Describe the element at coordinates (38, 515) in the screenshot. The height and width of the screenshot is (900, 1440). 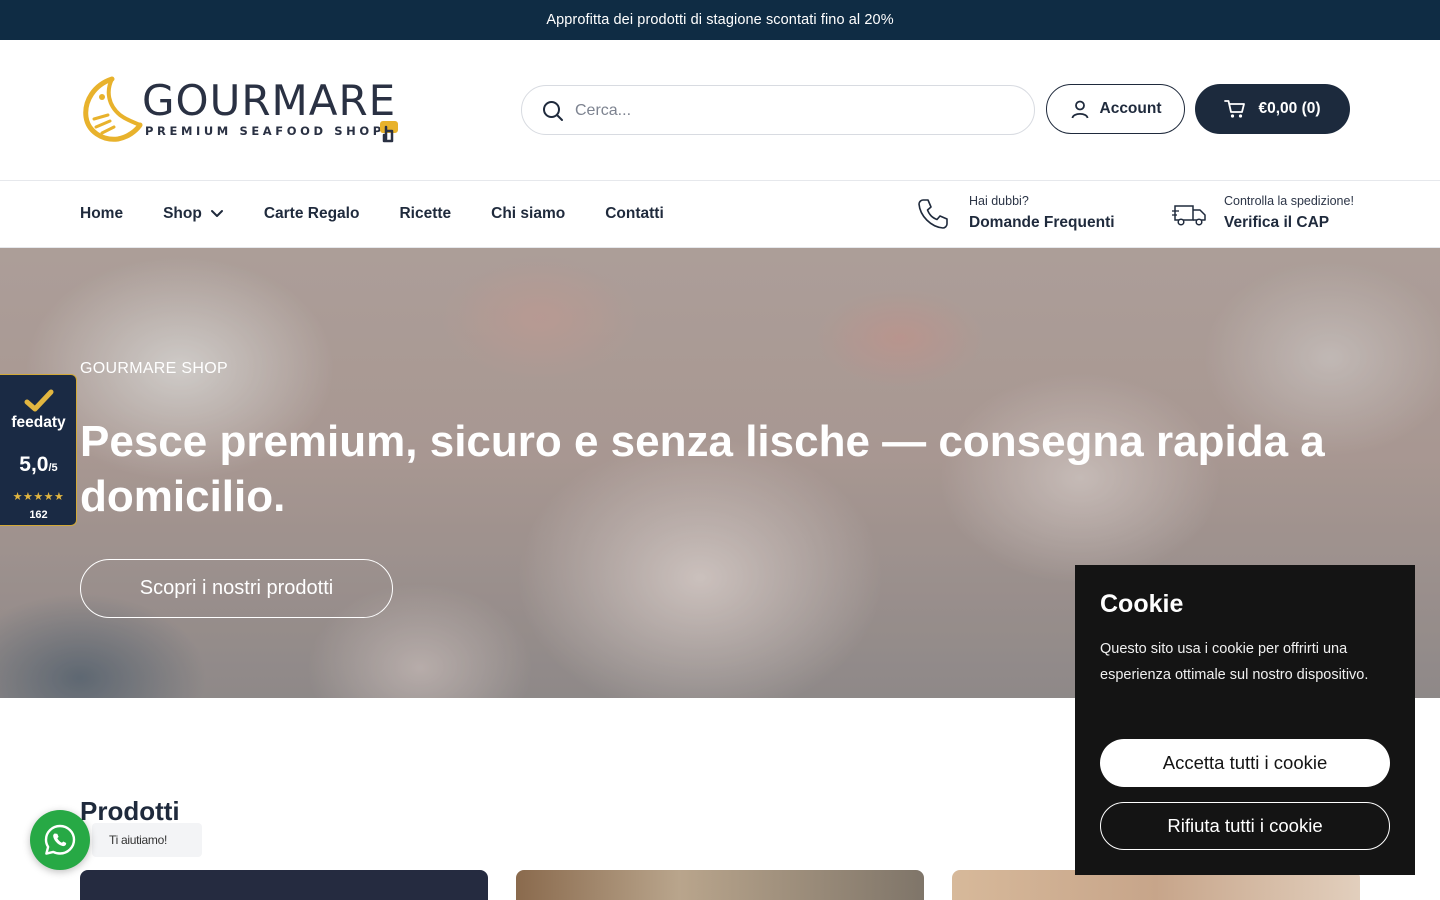
I see `review-count: 162` at that location.